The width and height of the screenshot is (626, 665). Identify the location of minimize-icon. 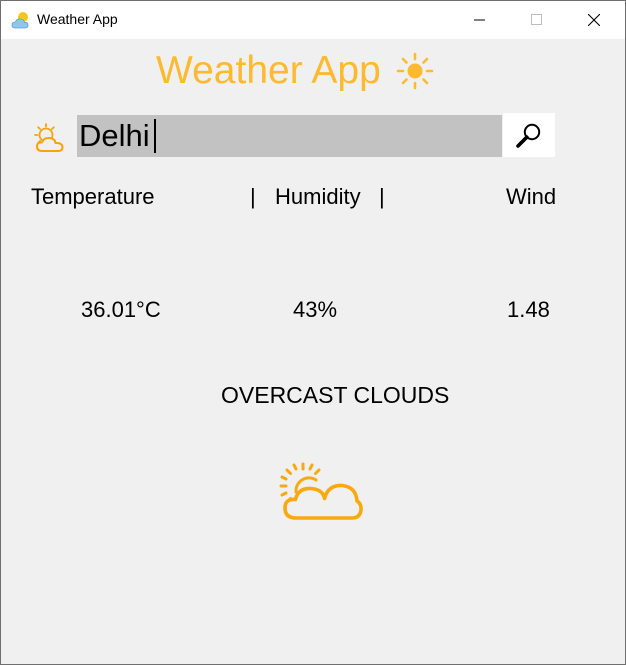
(479, 20).